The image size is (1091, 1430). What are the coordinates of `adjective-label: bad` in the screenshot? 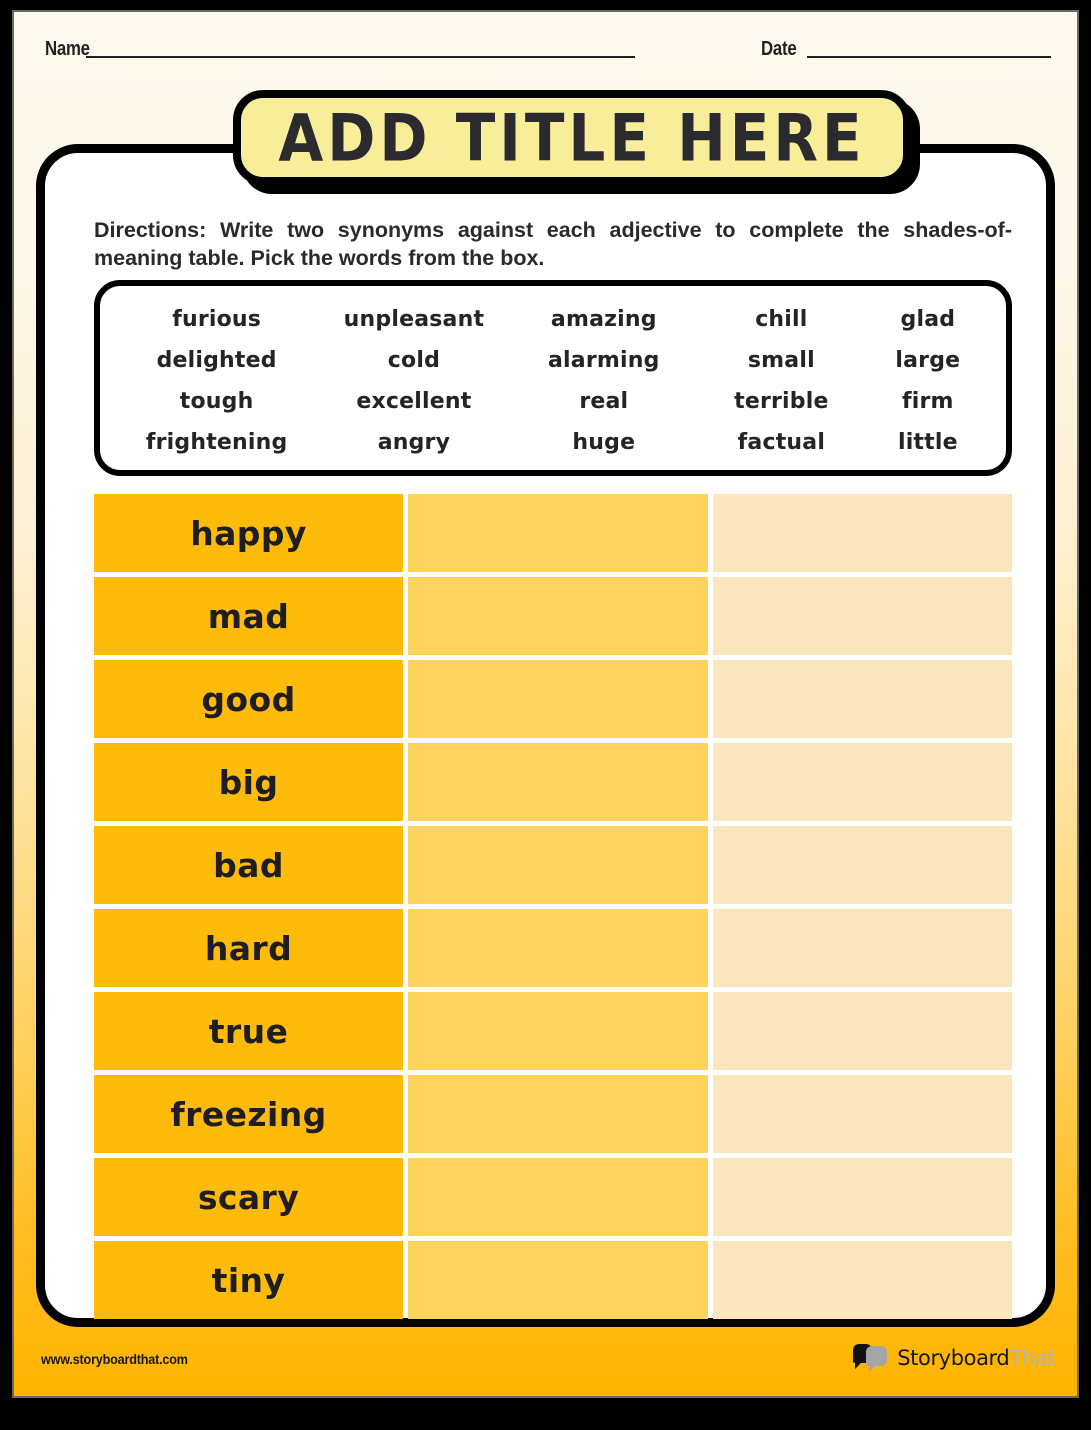 It's located at (248, 865).